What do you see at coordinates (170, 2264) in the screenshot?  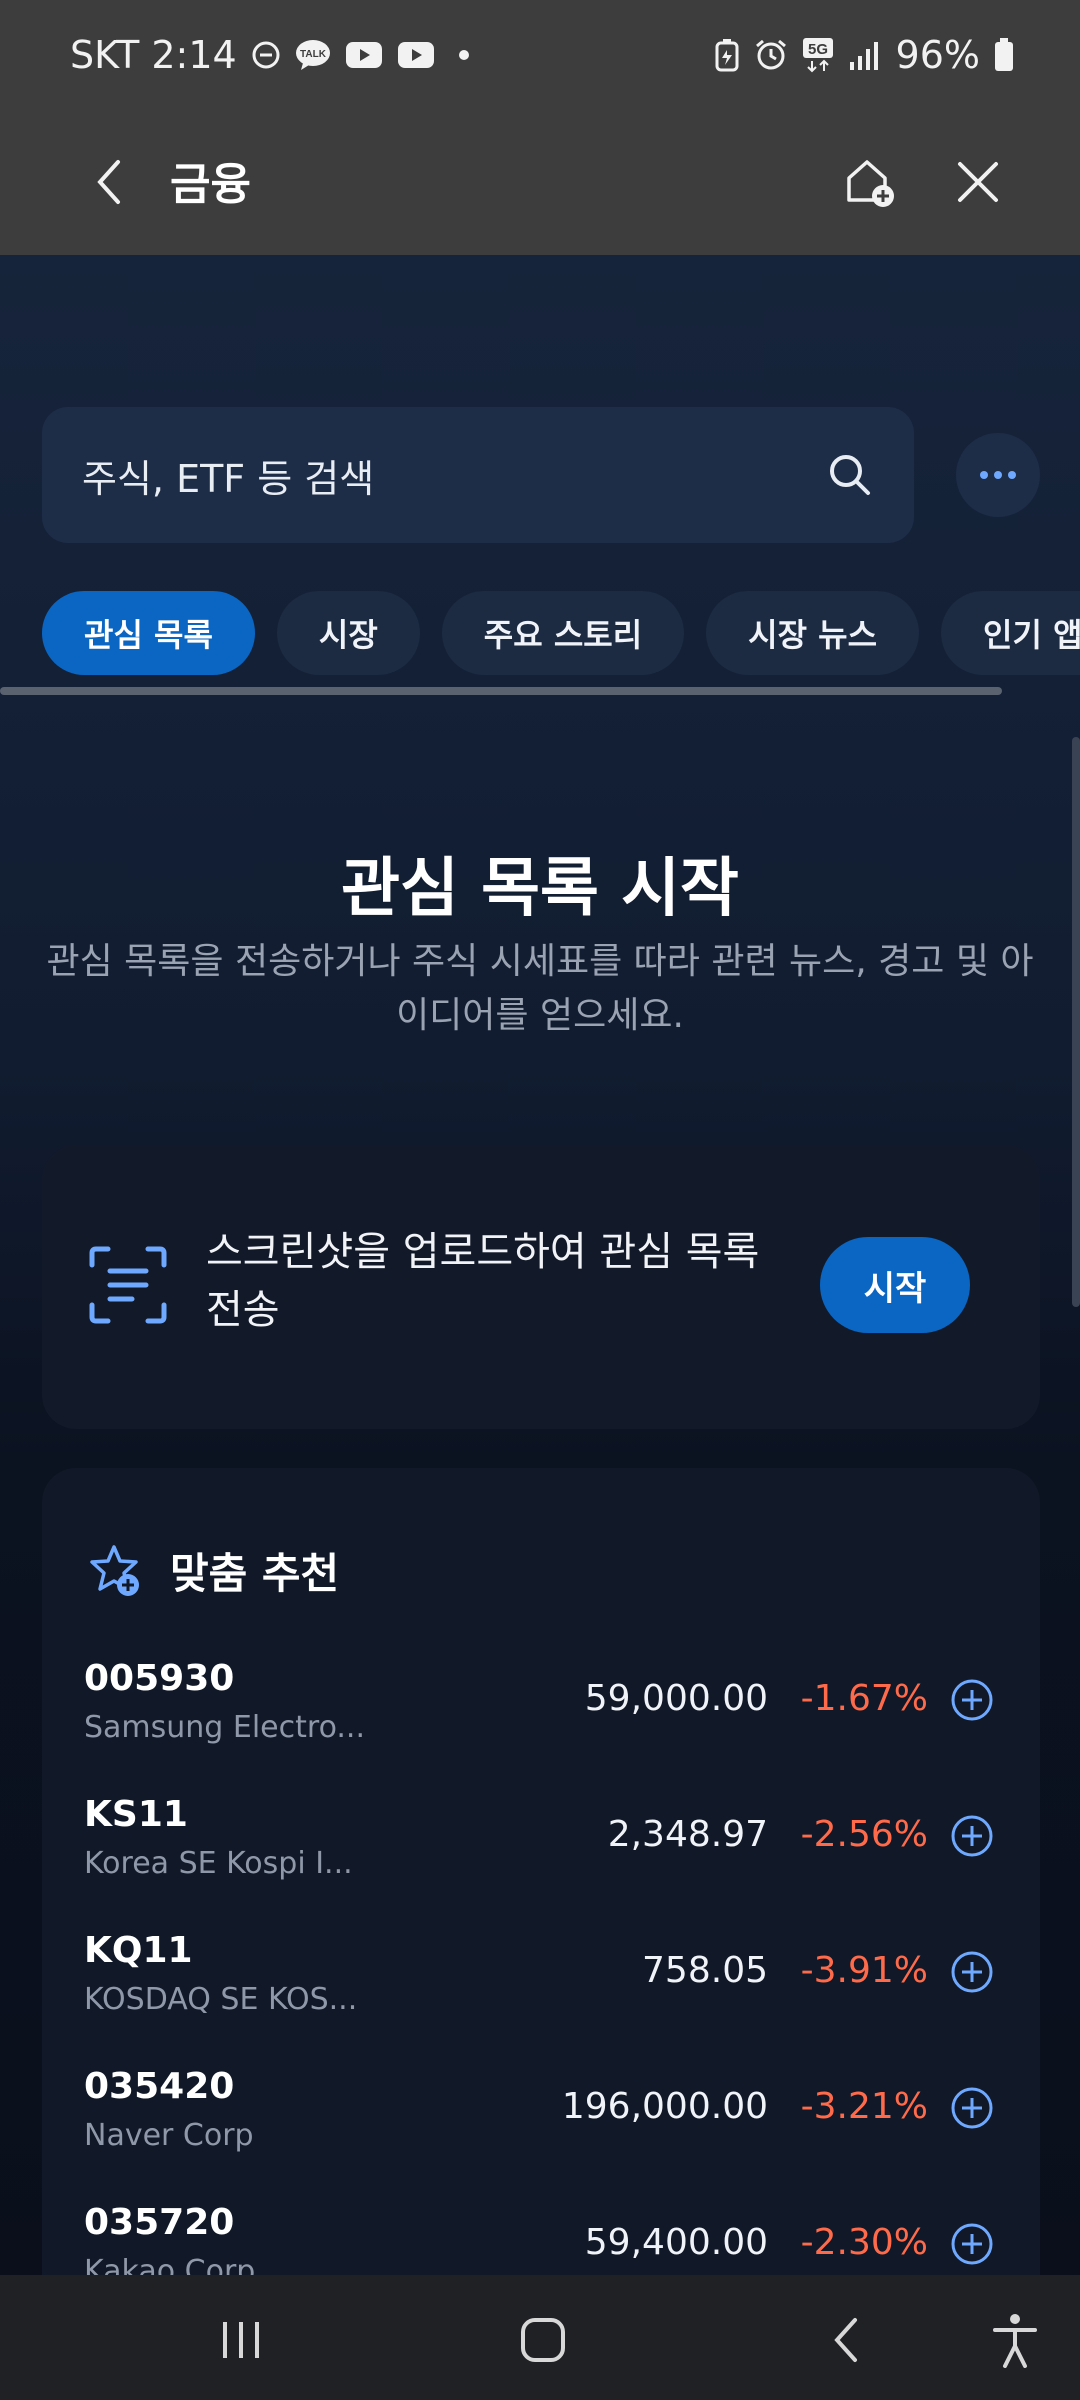 I see `stock-name: Kakao Corp` at bounding box center [170, 2264].